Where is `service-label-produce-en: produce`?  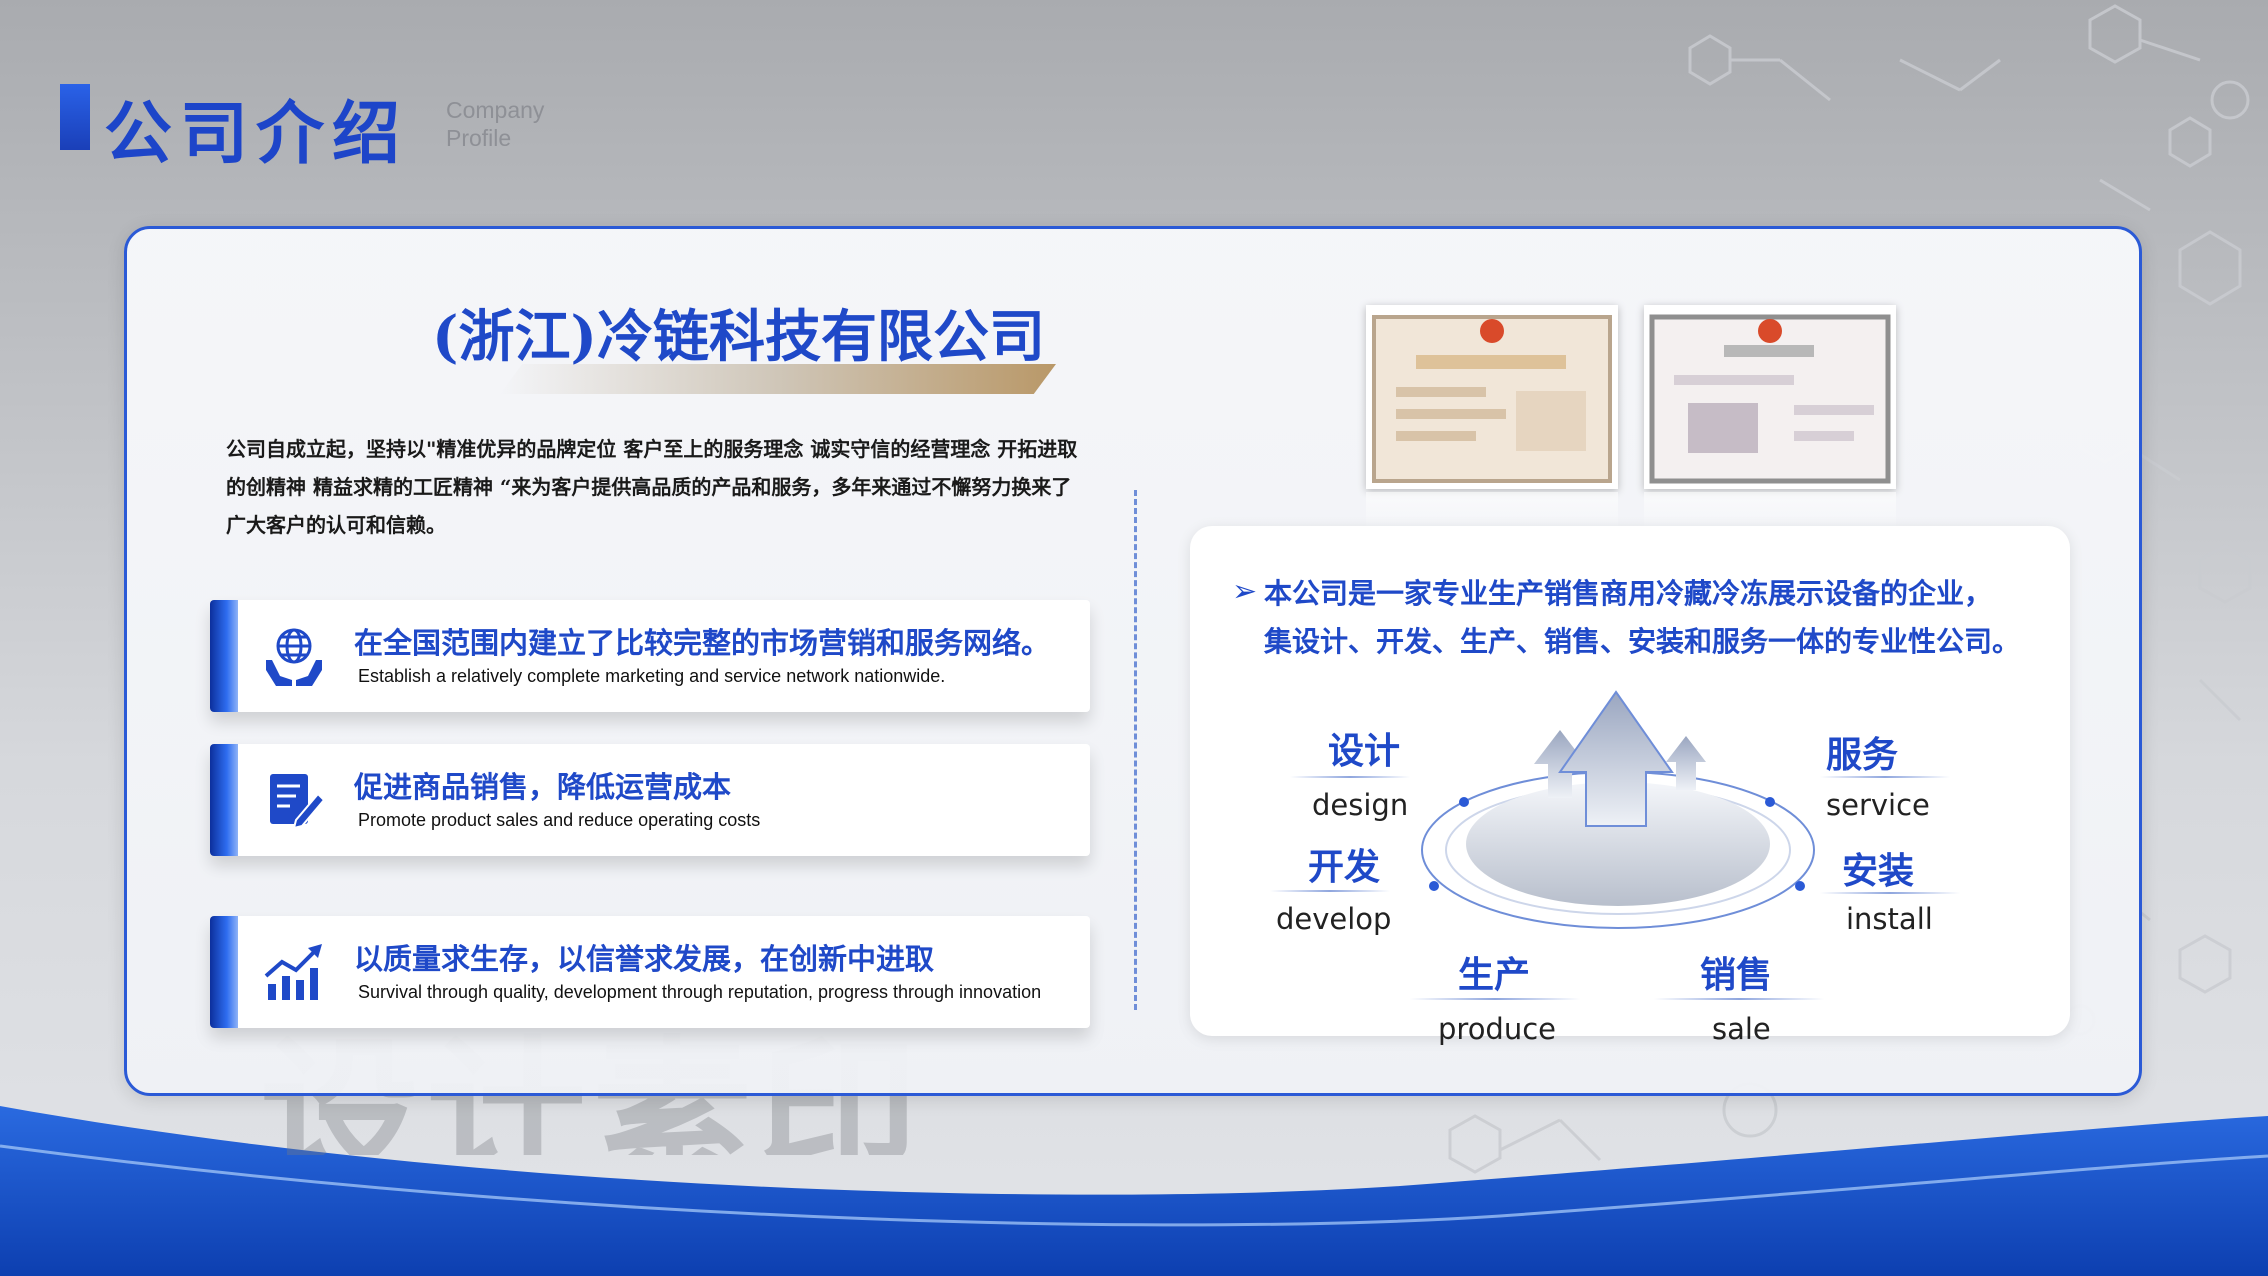 service-label-produce-en: produce is located at coordinates (1497, 1029).